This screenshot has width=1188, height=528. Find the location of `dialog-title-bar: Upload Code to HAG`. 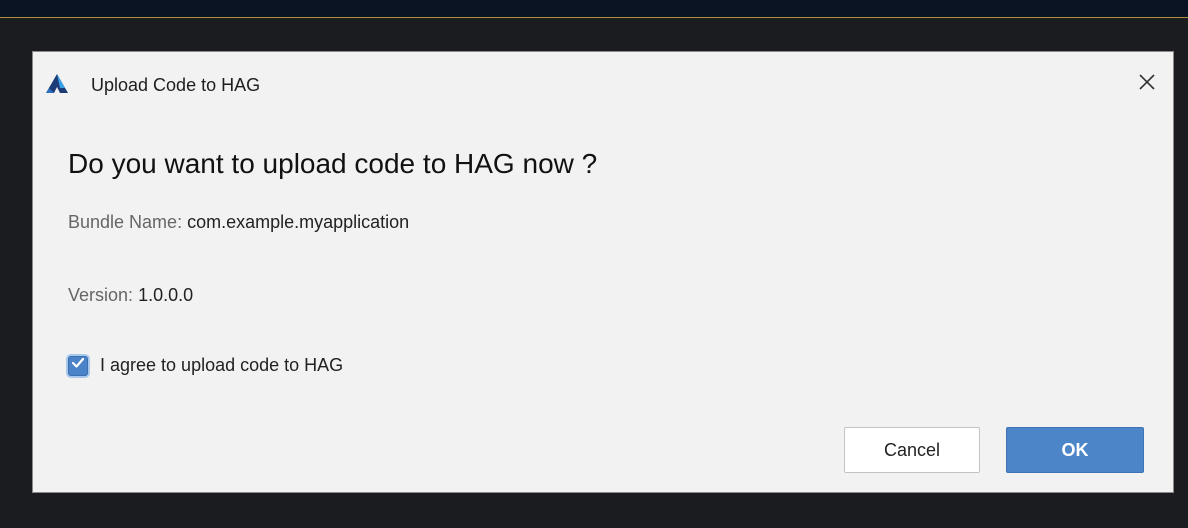

dialog-title-bar: Upload Code to HAG is located at coordinates (603, 84).